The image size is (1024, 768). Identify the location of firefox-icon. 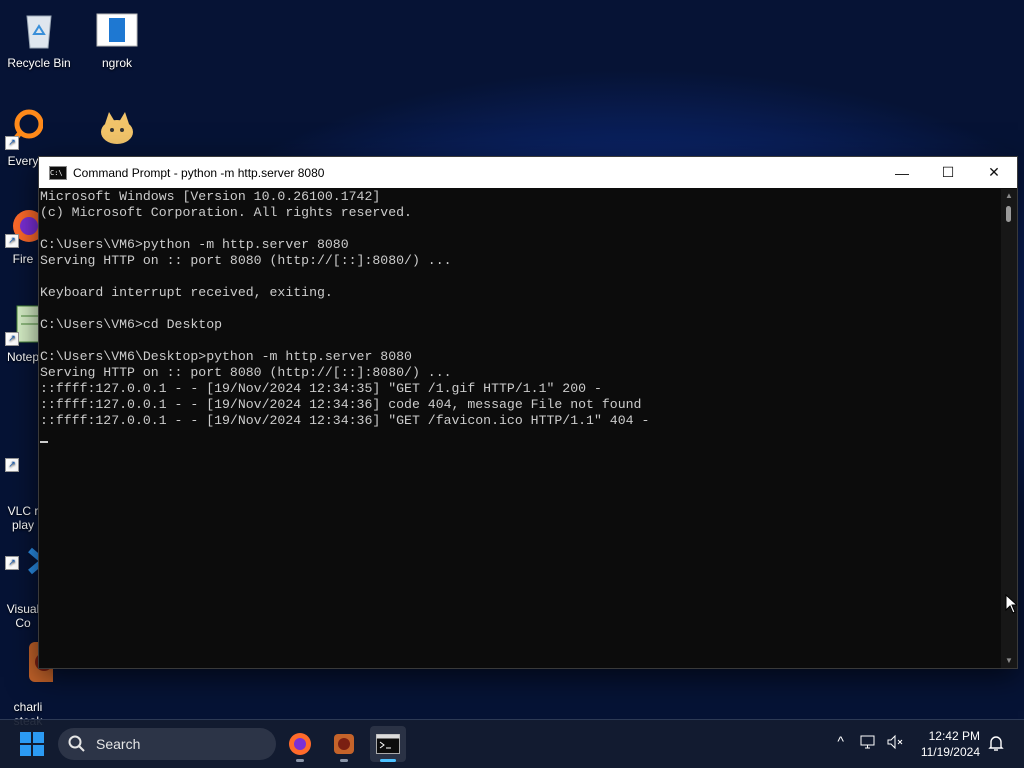
(300, 744).